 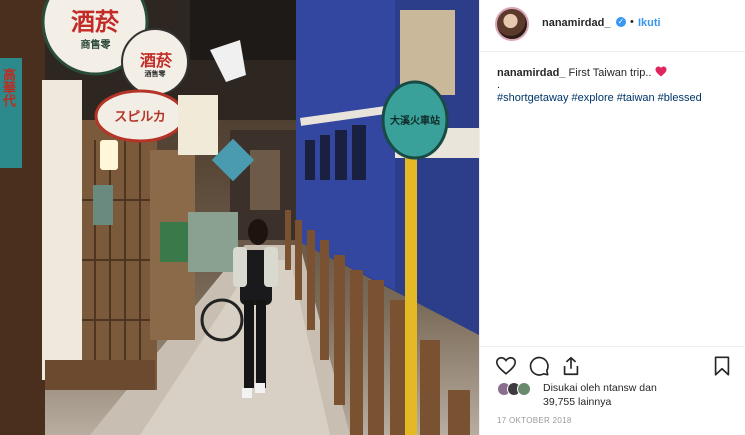 What do you see at coordinates (636, 98) in the screenshot?
I see `hashtag-link: #taiwan` at bounding box center [636, 98].